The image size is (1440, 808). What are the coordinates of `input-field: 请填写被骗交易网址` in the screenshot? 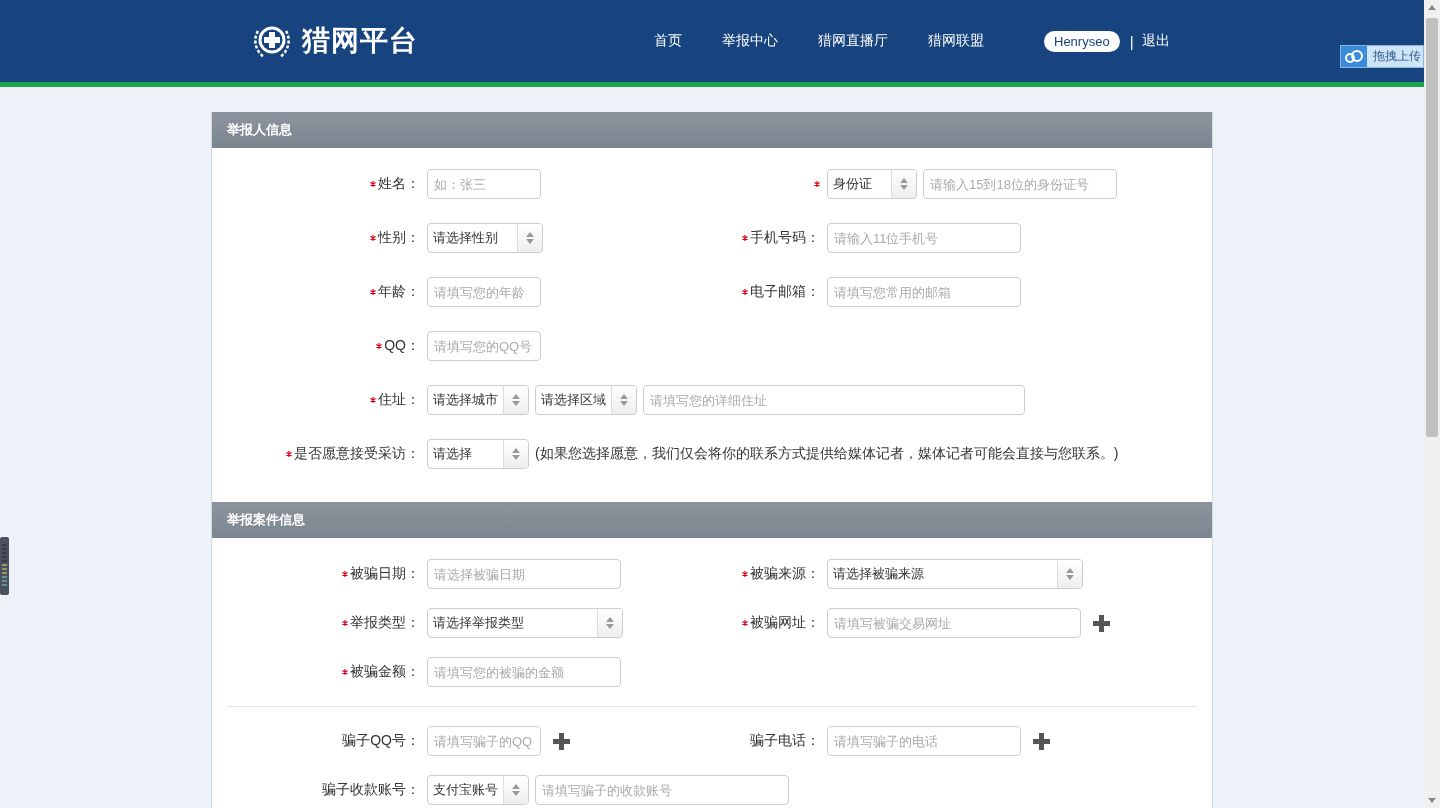 It's located at (954, 623).